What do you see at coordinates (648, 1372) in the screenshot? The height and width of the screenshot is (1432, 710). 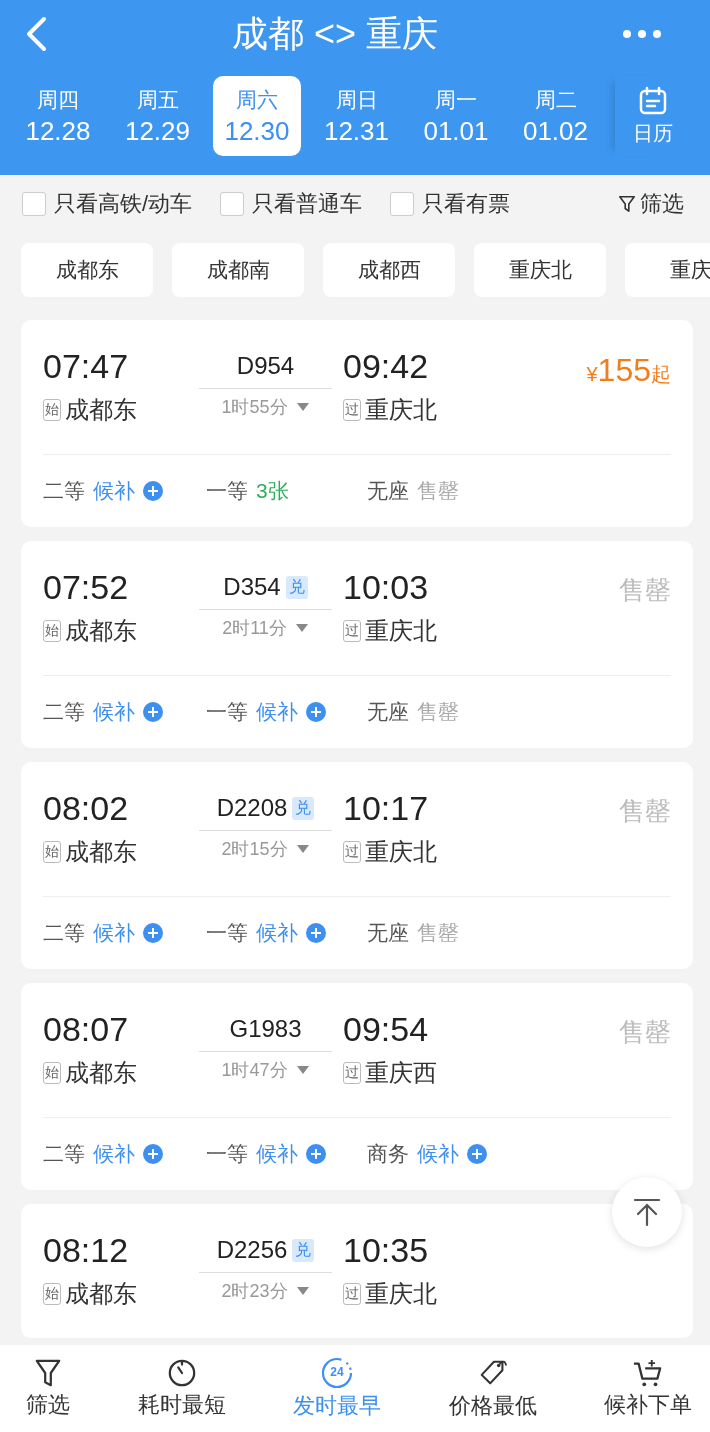 I see `cart-icon` at bounding box center [648, 1372].